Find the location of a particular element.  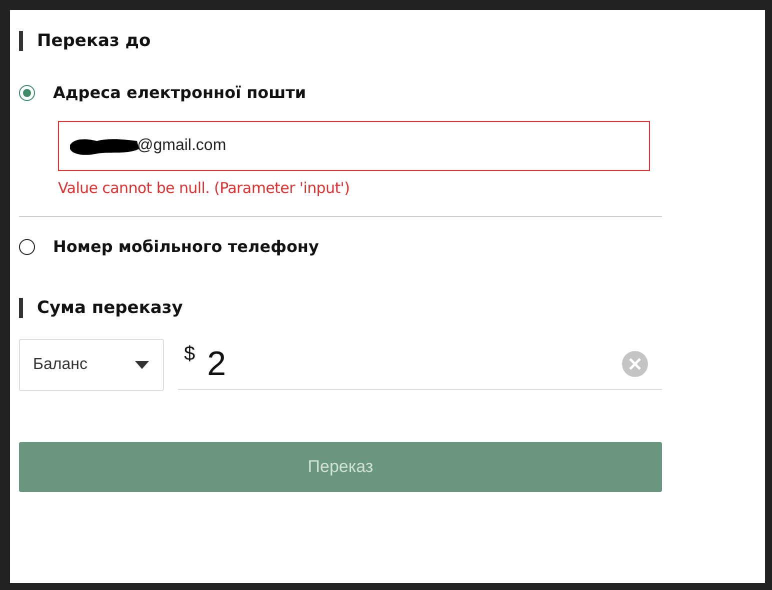

source-dropdown: Баланс is located at coordinates (91, 365).